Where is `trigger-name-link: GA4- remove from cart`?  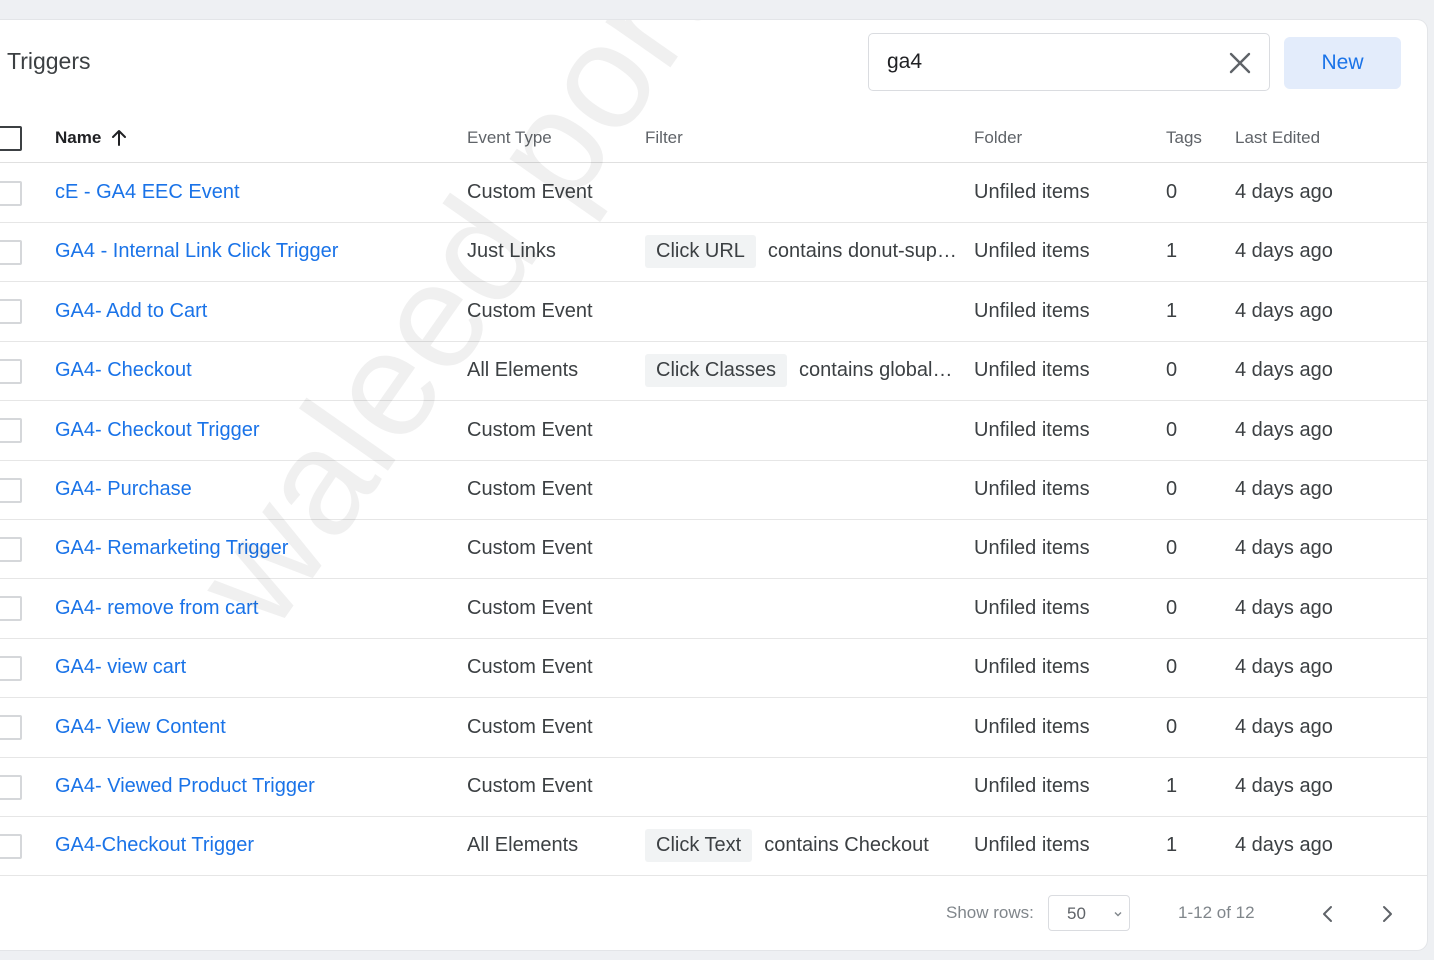 trigger-name-link: GA4- remove from cart is located at coordinates (156, 608).